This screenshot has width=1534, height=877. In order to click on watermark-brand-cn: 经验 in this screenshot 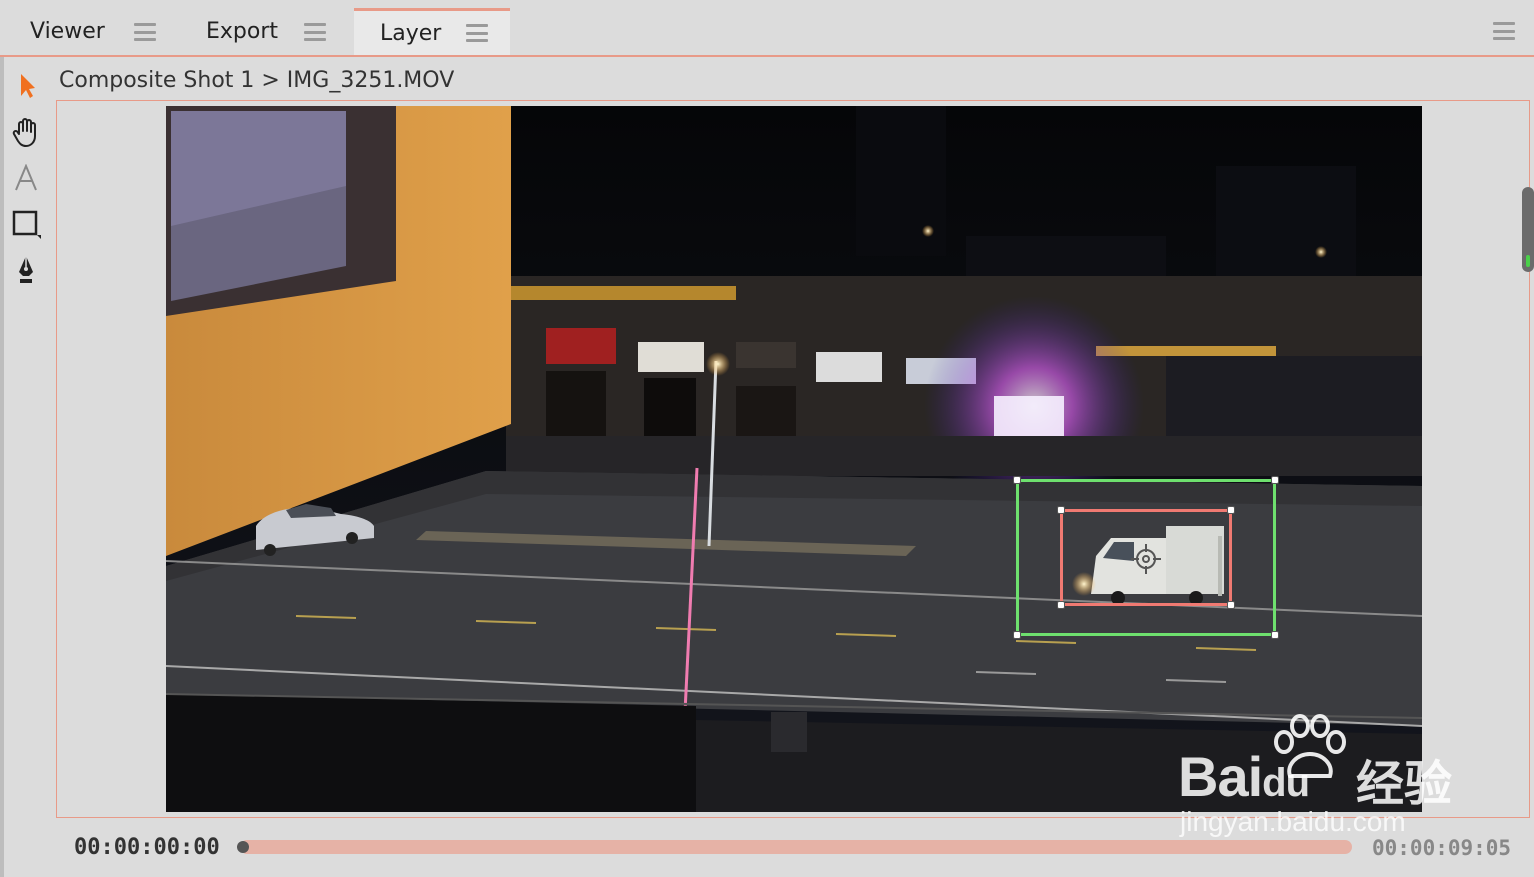, I will do `click(1404, 784)`.